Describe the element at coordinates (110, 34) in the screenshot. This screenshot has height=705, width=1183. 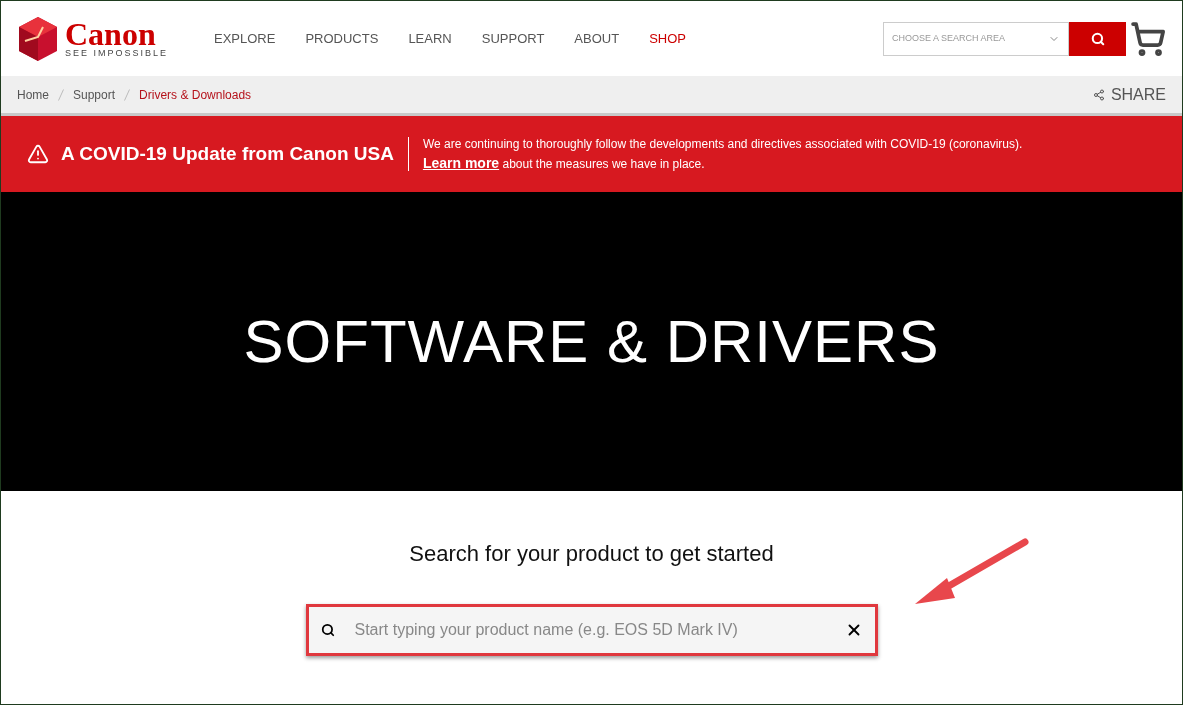
I see `brand-wordmark: Canon` at that location.